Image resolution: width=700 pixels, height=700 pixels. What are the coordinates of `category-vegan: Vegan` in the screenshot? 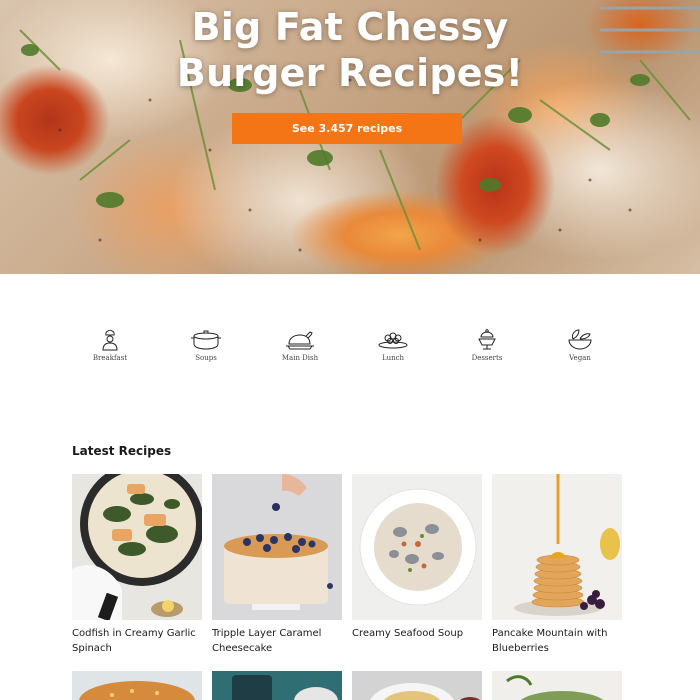 It's located at (580, 345).